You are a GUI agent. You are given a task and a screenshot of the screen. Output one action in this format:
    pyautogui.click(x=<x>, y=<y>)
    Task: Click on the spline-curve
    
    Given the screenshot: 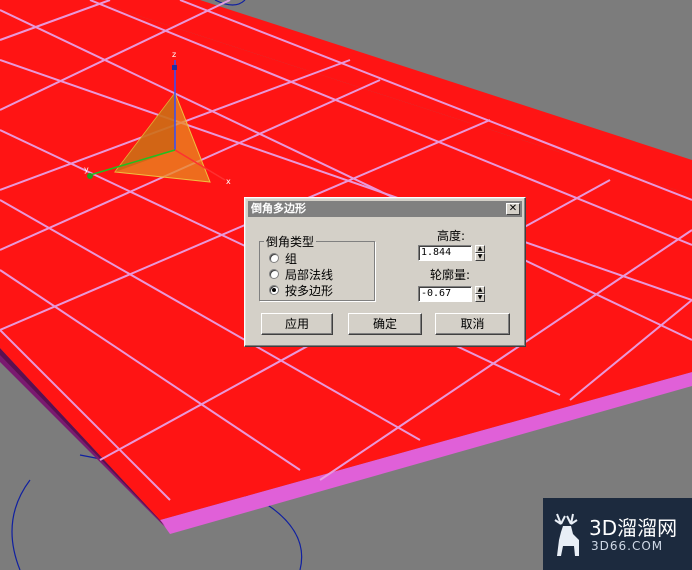 What is the action you would take?
    pyautogui.click(x=21, y=524)
    